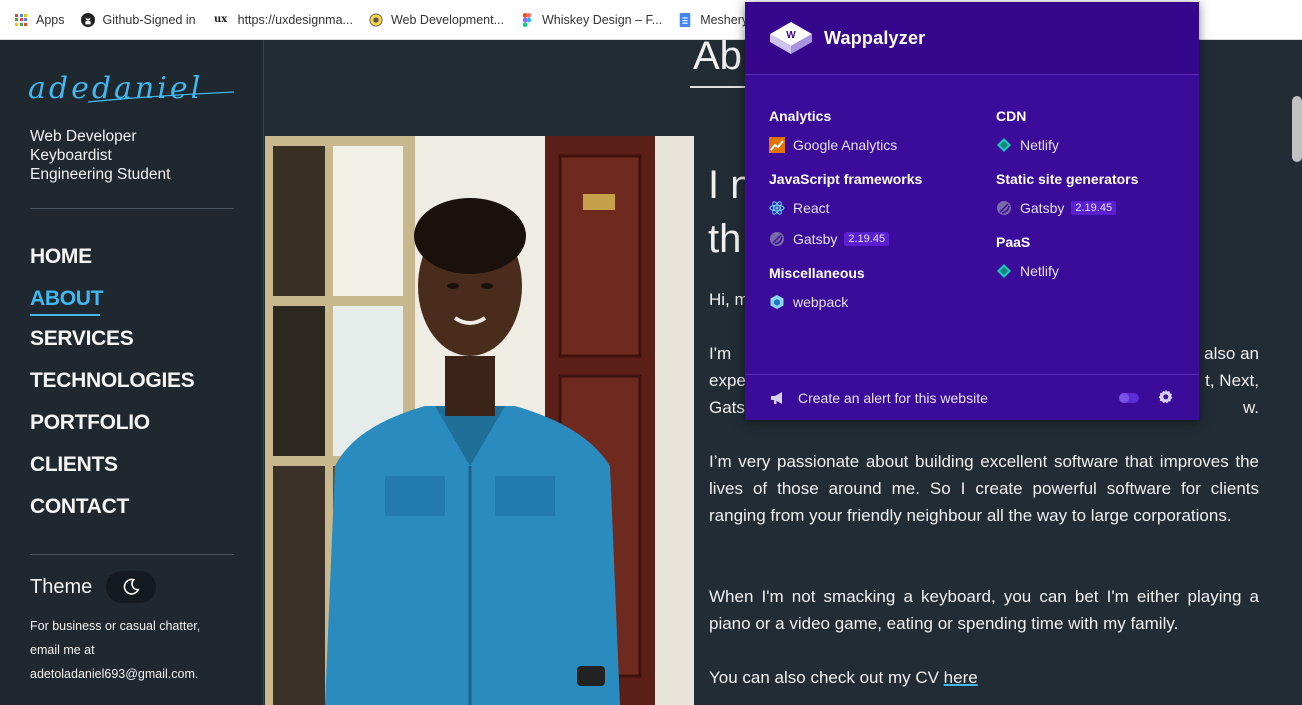  Describe the element at coordinates (1067, 193) in the screenshot. I see `tech-group: Static site generators Gatsby 2.19.45` at that location.